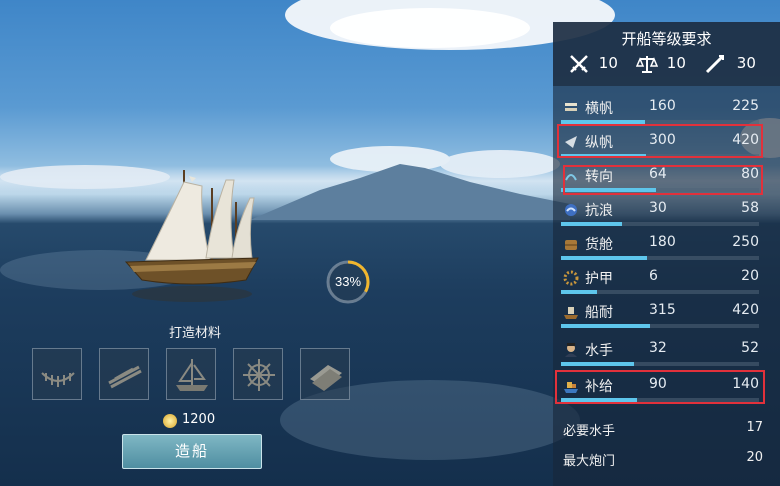 The image size is (780, 486). Describe the element at coordinates (663, 180) in the screenshot. I see `highlight-box-turning` at that location.